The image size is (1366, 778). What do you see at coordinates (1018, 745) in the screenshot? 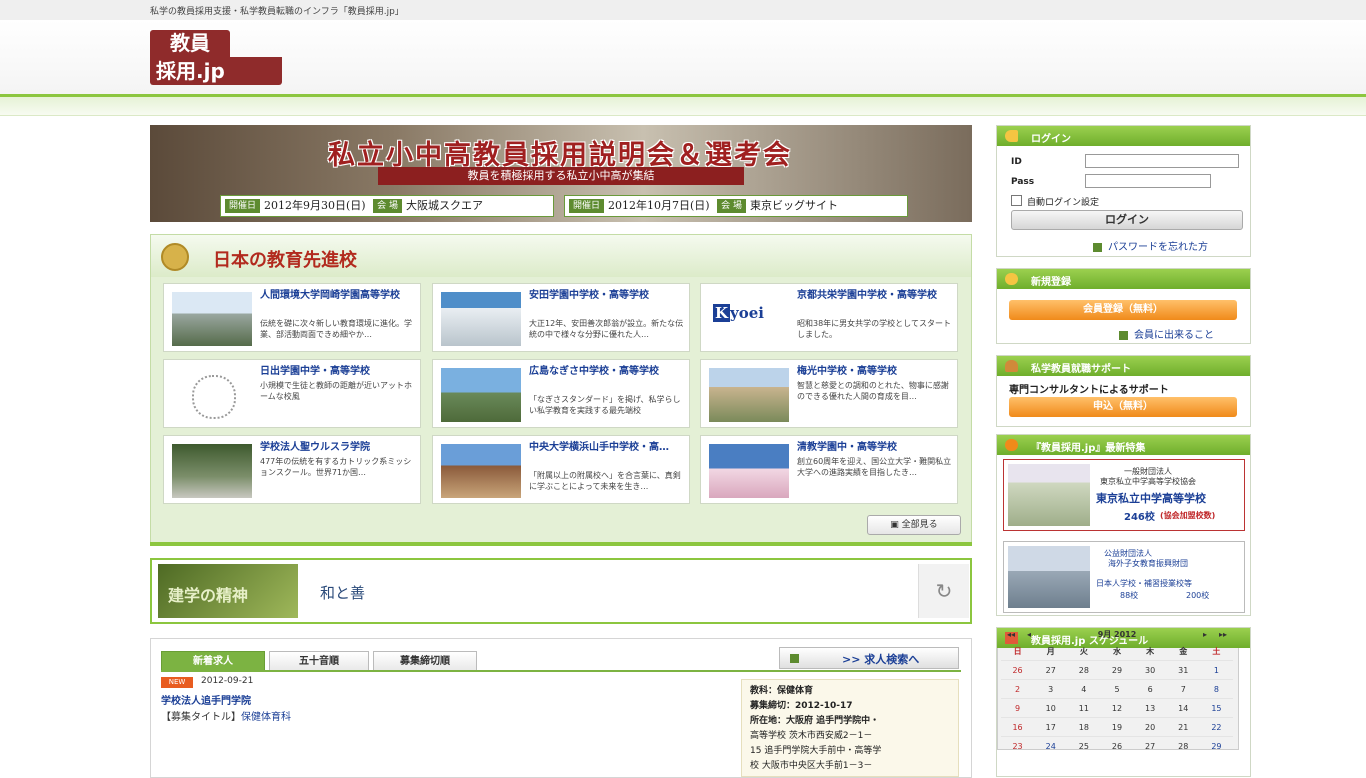
I see `calendar-day: 23` at bounding box center [1018, 745].